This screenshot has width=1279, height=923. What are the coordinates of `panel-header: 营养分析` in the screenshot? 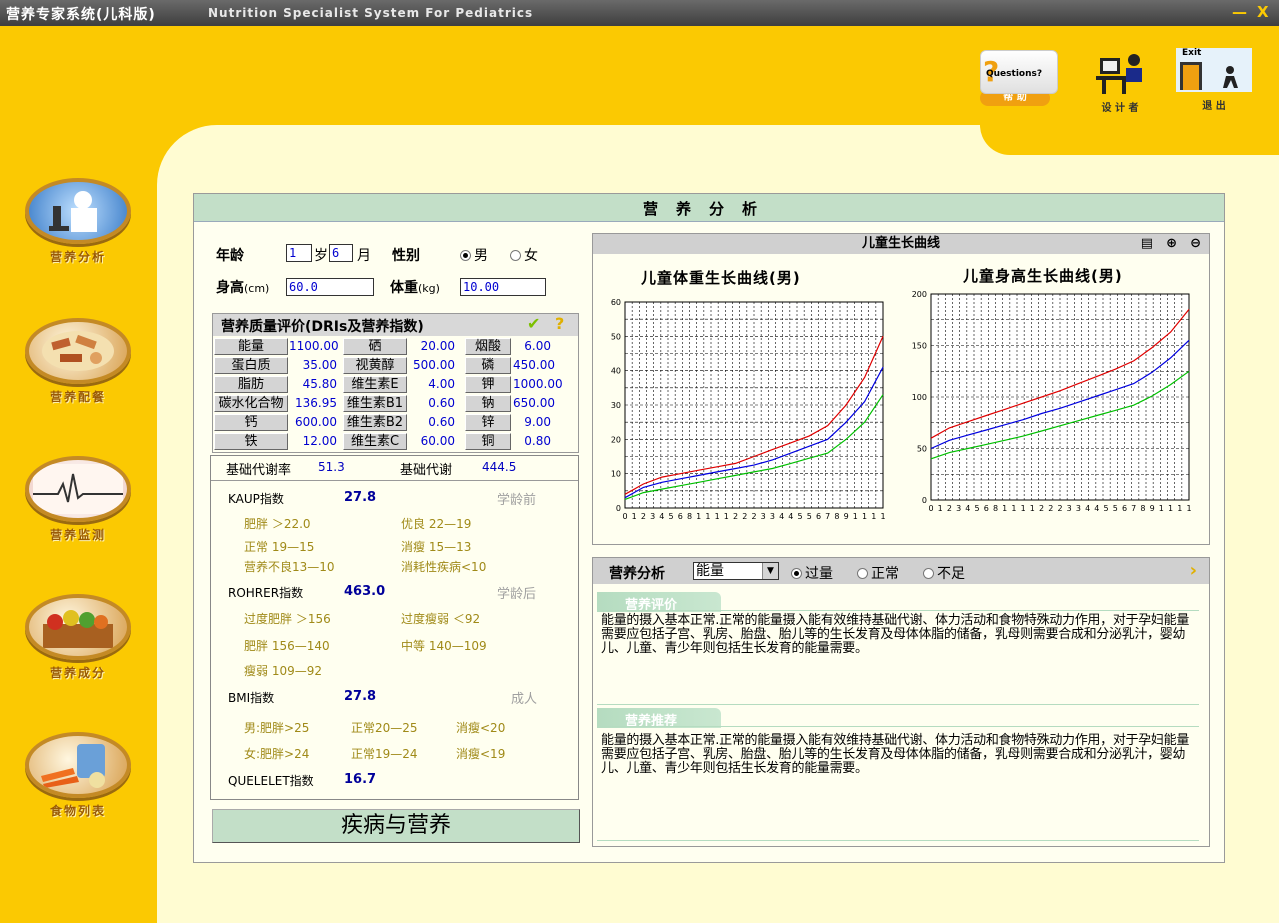 It's located at (709, 208).